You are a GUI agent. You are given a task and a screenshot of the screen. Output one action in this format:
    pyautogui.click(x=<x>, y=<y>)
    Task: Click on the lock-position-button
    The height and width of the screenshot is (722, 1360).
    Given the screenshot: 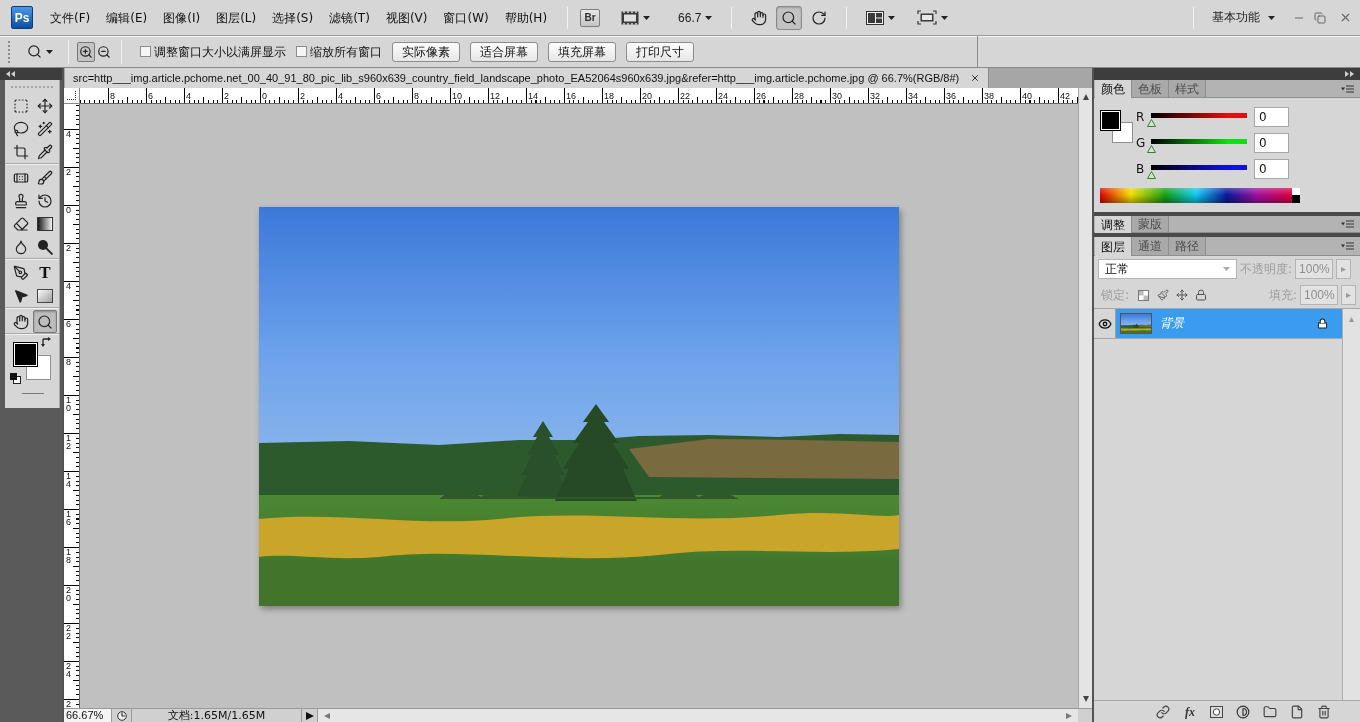 What is the action you would take?
    pyautogui.click(x=1182, y=295)
    